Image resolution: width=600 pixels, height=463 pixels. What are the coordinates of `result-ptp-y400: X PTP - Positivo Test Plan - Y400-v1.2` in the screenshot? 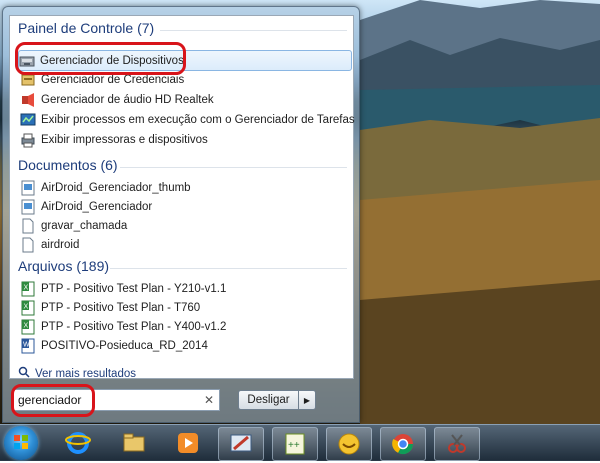 It's located at (185, 326).